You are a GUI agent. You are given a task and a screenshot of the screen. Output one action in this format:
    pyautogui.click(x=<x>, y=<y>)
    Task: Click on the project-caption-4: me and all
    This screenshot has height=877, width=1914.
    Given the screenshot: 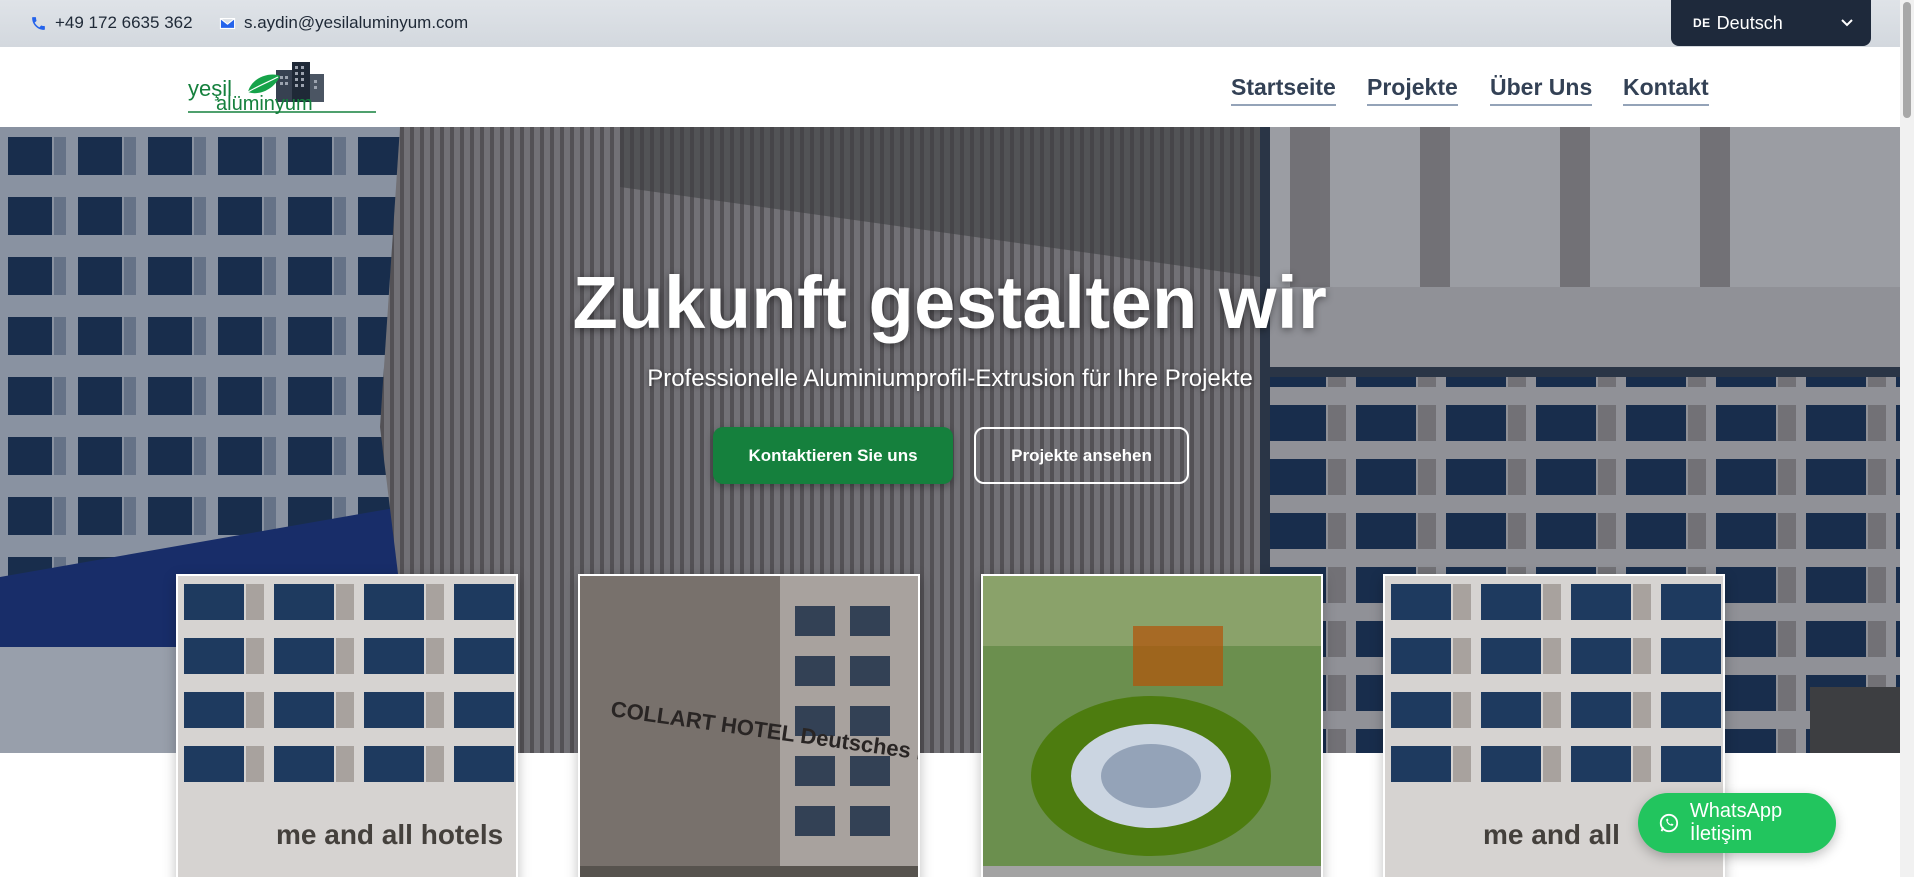 What is the action you would take?
    pyautogui.click(x=1551, y=834)
    